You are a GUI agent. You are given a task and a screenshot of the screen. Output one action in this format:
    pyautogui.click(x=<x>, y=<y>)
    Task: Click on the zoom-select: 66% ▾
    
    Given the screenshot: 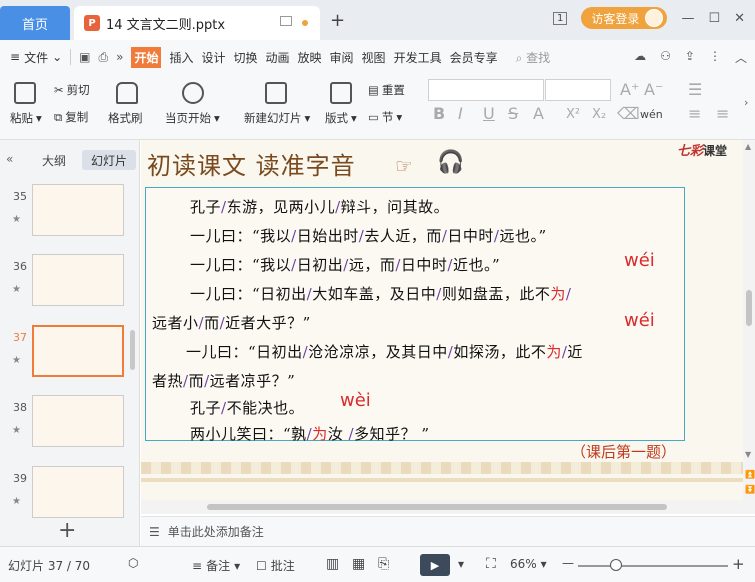 What is the action you would take?
    pyautogui.click(x=528, y=564)
    